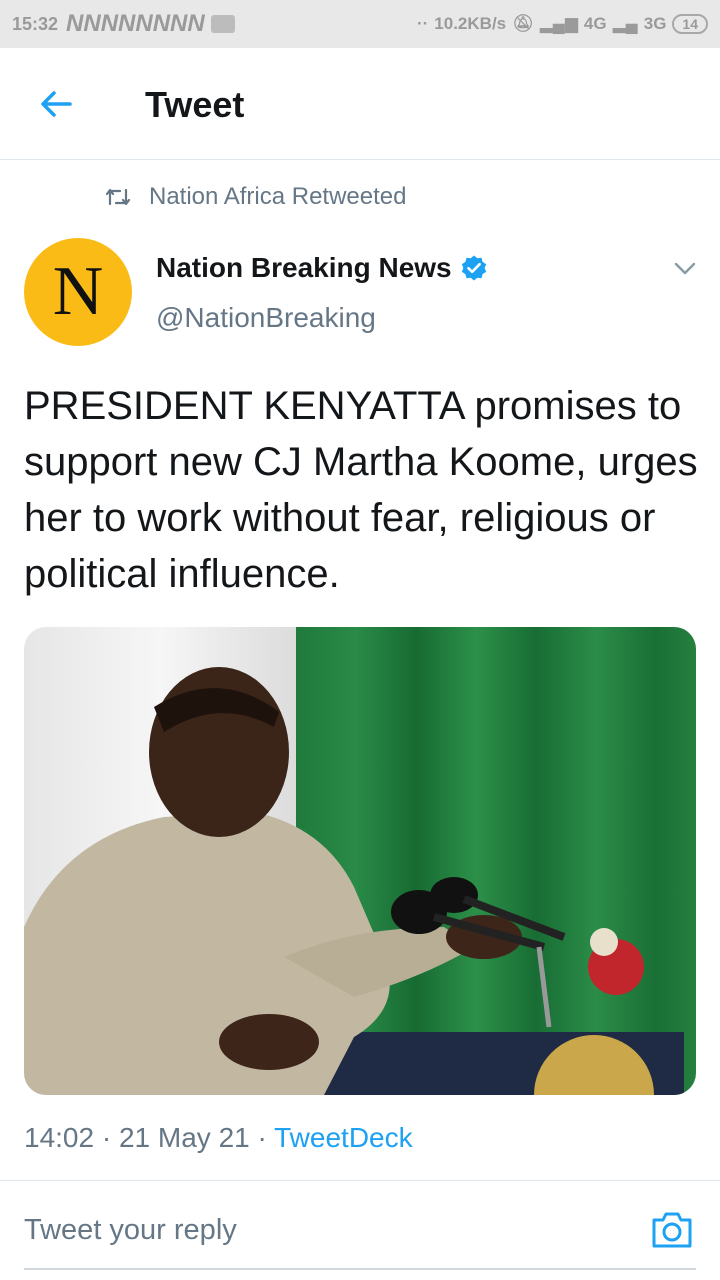 The image size is (720, 1280). I want to click on app-header: Tweet, so click(360, 104).